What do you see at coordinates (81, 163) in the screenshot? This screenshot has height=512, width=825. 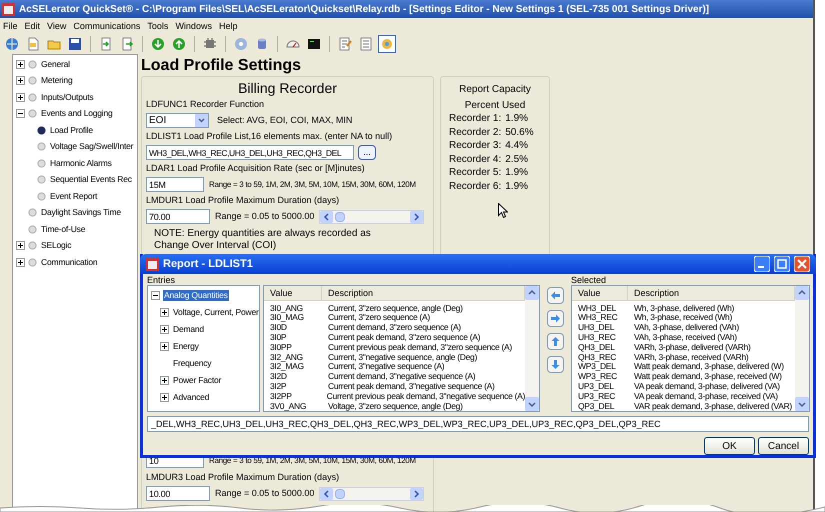 I see `tree-item: Harmonic Alarms` at bounding box center [81, 163].